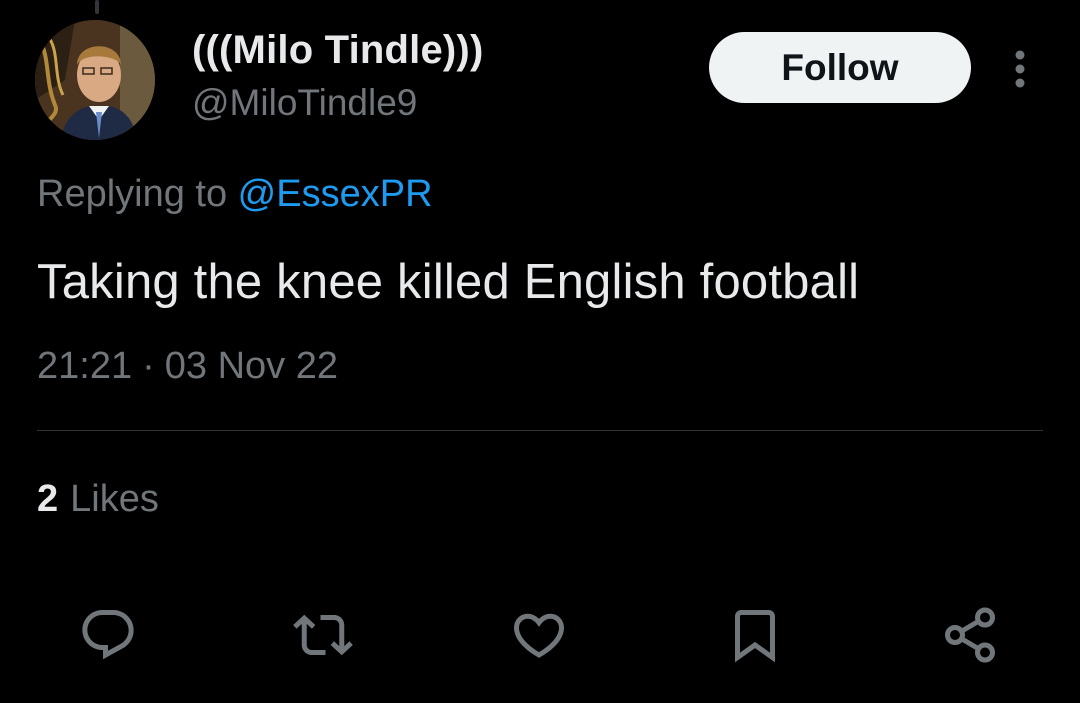 The image size is (1080, 703). I want to click on bookmark-icon, so click(755, 636).